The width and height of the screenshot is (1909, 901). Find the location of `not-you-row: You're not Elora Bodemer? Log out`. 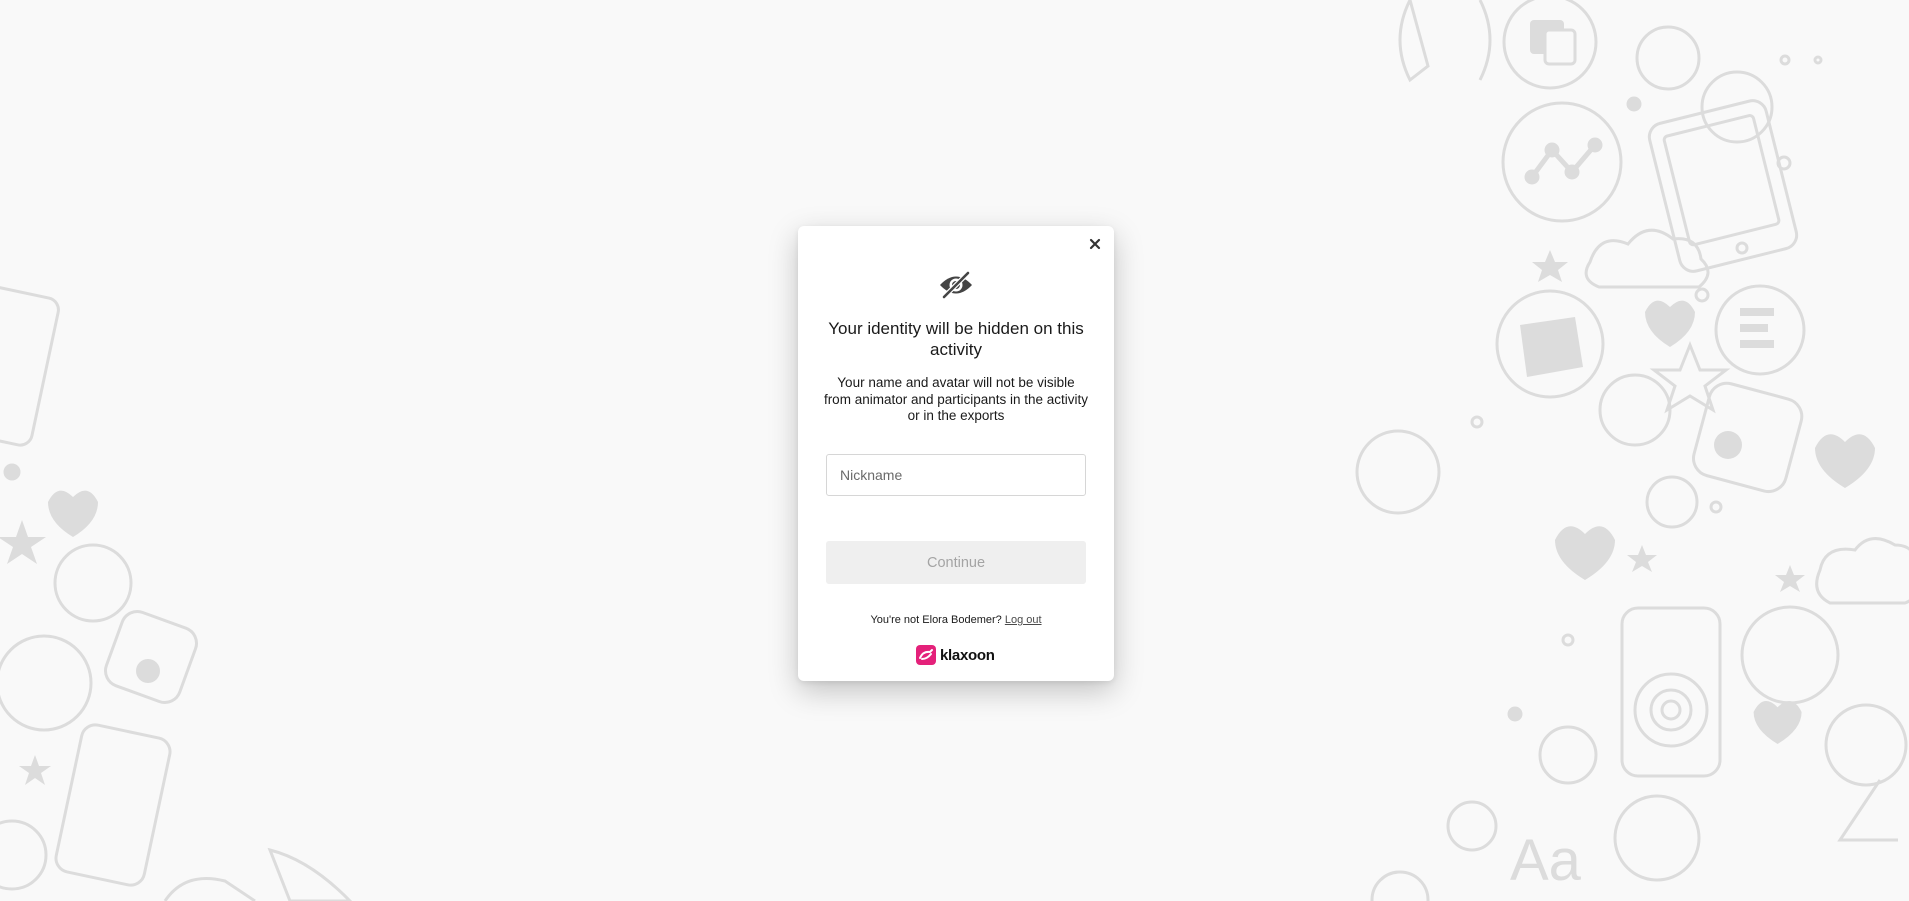

not-you-row: You're not Elora Bodemer? Log out is located at coordinates (956, 620).